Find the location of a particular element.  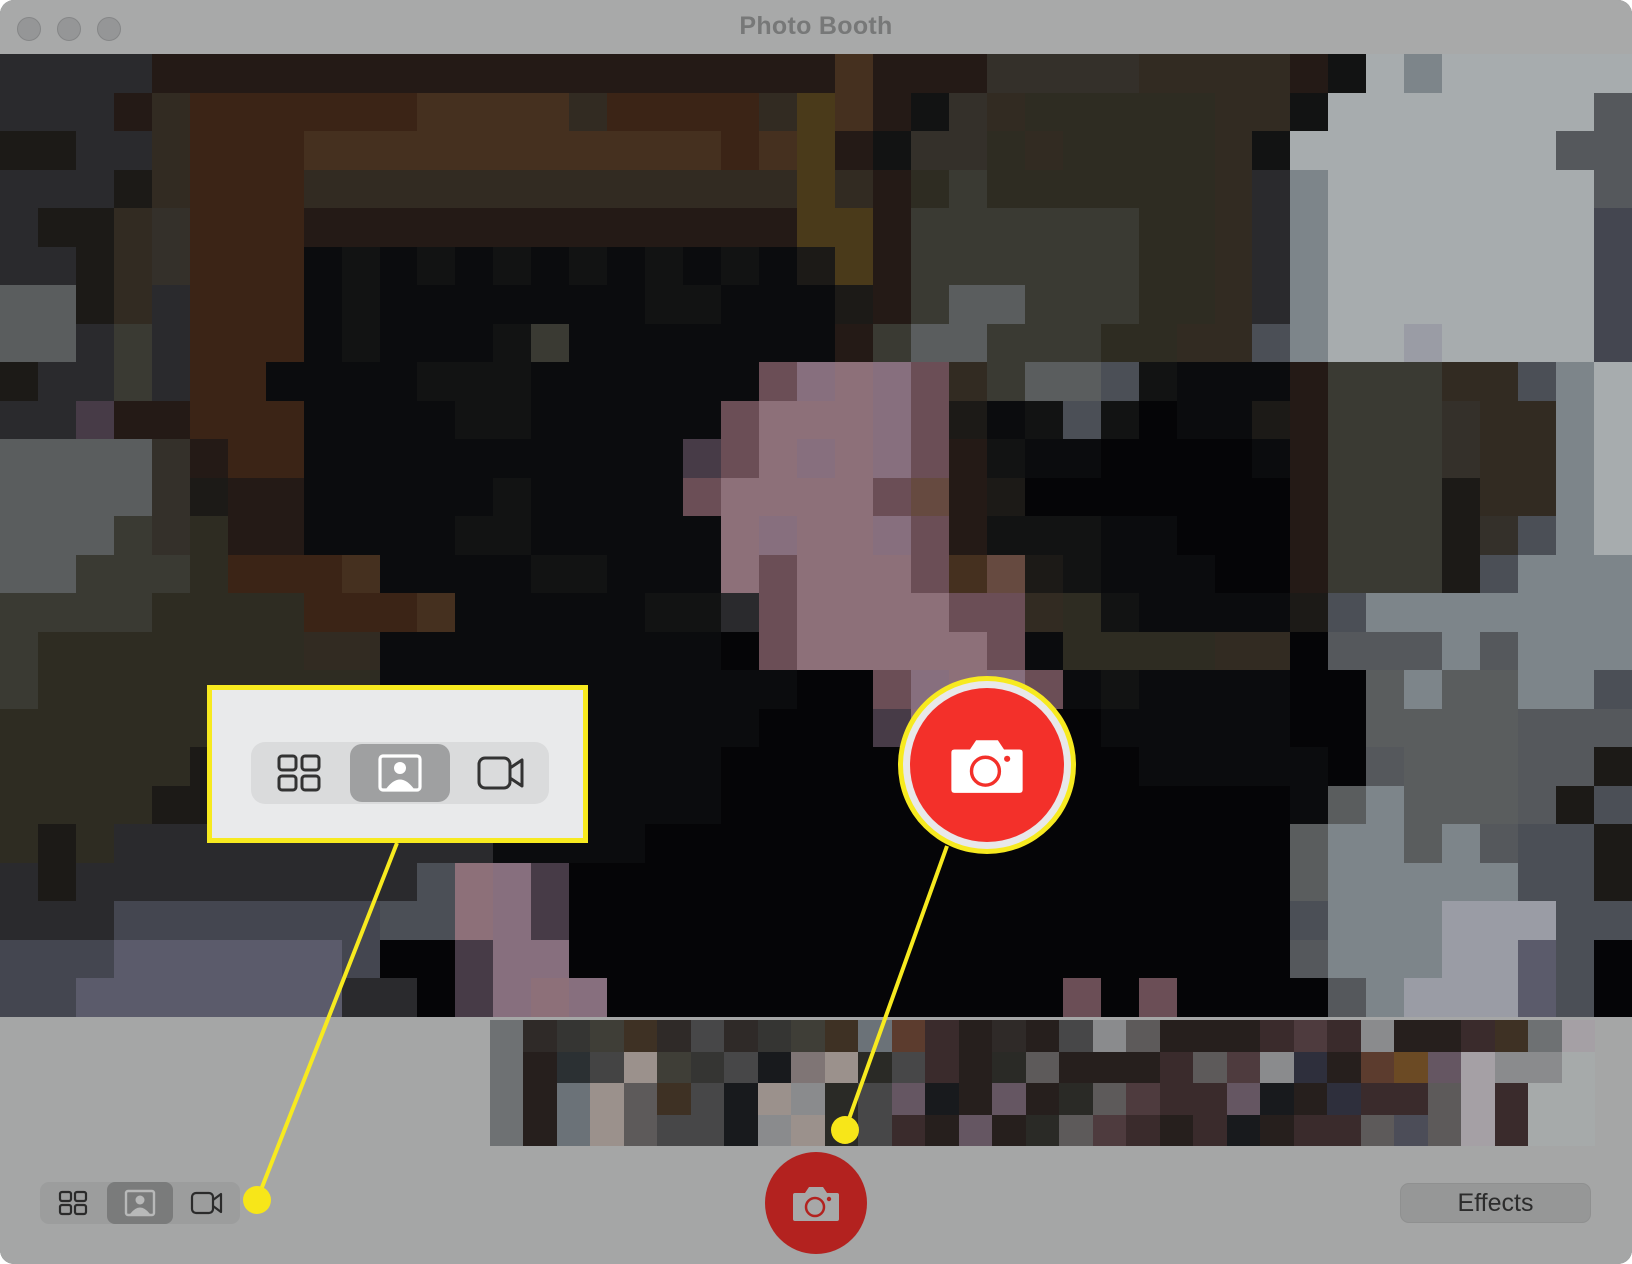

mode-video-button is located at coordinates (206, 1203).